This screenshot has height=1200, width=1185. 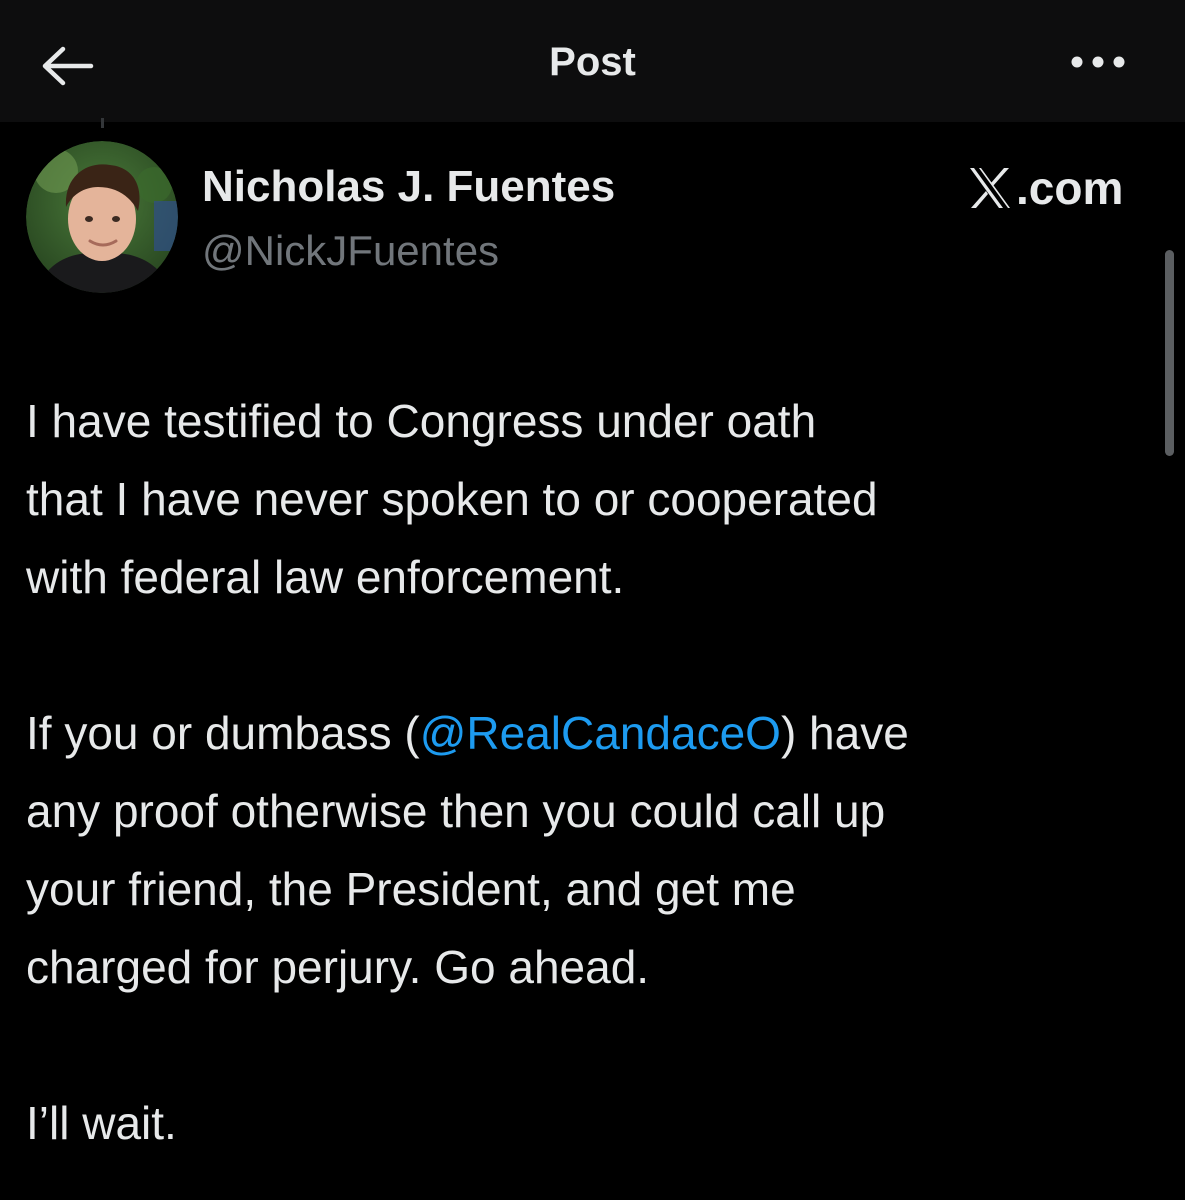 I want to click on scrollbar-thumb, so click(x=1169, y=353).